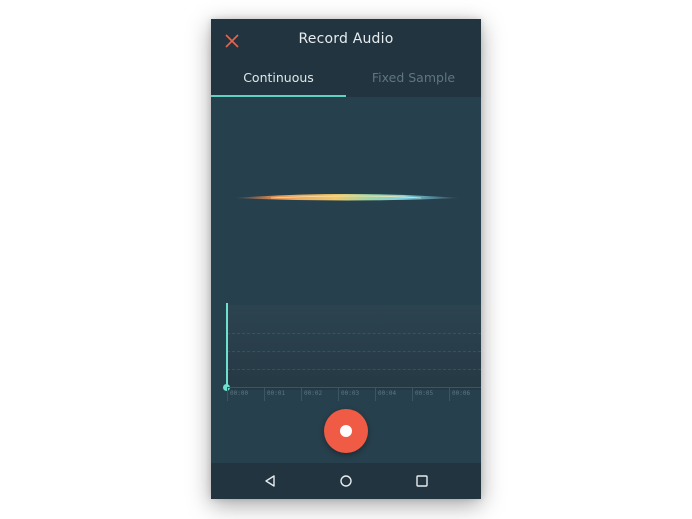 The width and height of the screenshot is (692, 519). What do you see at coordinates (282, 394) in the screenshot?
I see `timeline-tick: 00:01` at bounding box center [282, 394].